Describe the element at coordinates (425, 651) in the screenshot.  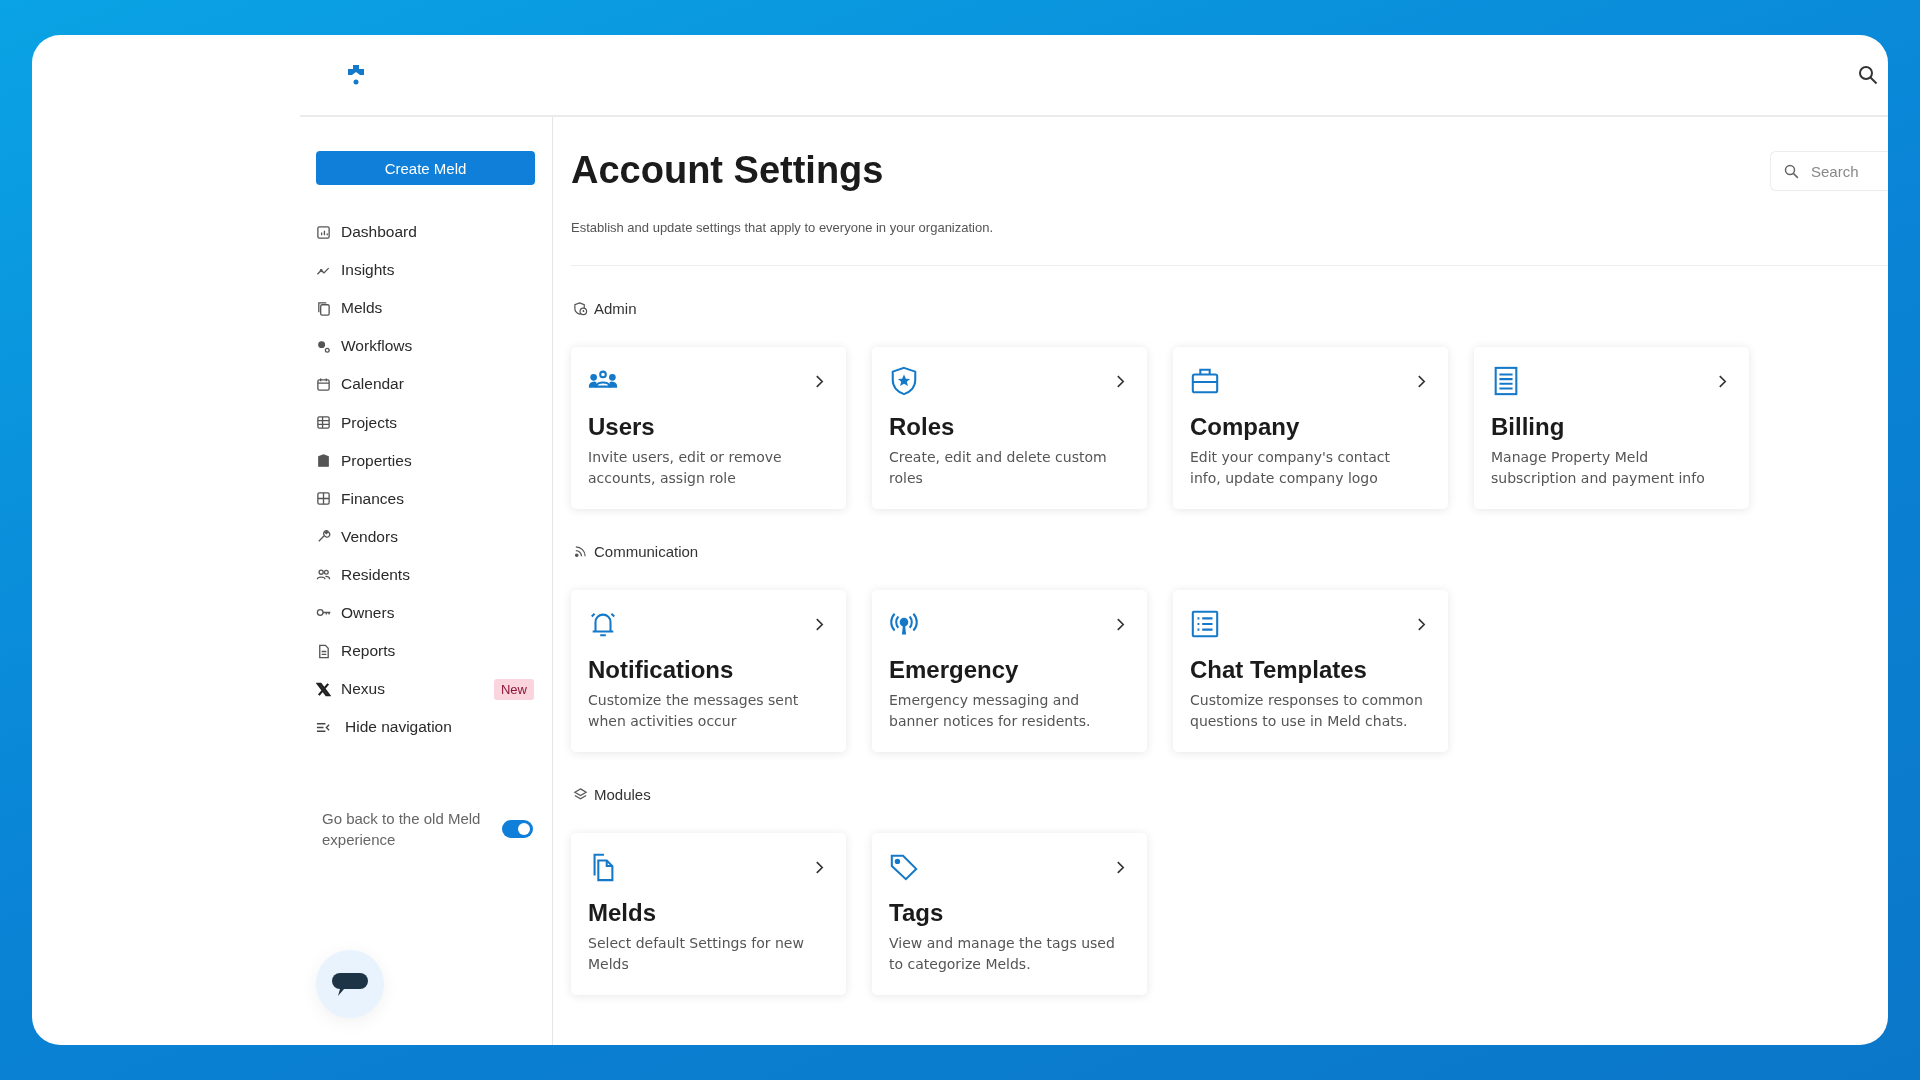
I see `nav-item: Reports` at that location.